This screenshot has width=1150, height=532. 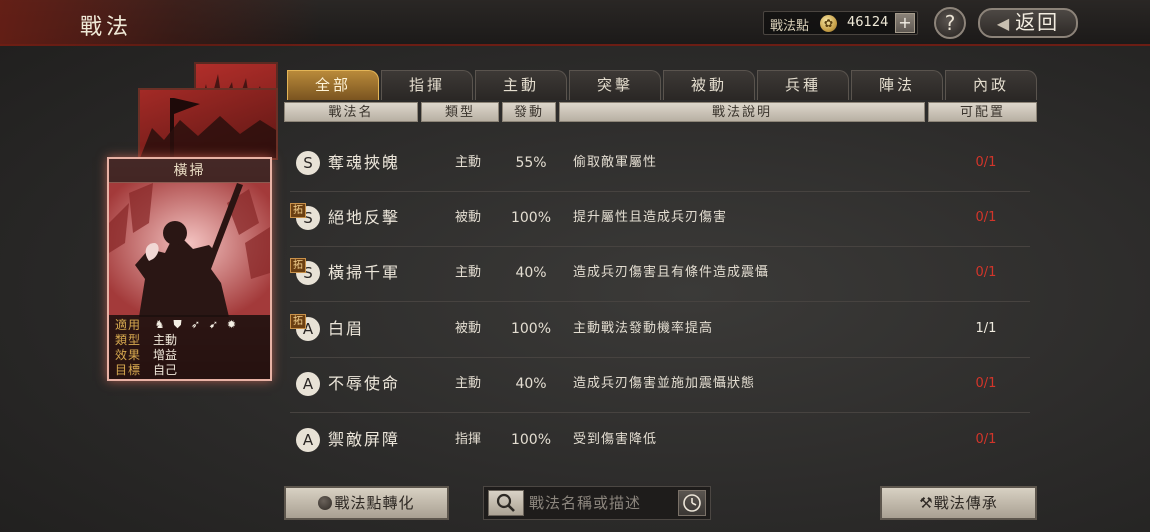 I want to click on inherit-tactic-label: 戰法傳承, so click(x=965, y=503).